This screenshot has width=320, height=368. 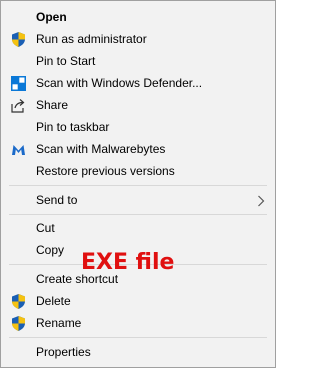 I want to click on menu-item-label: Rename, so click(x=59, y=323).